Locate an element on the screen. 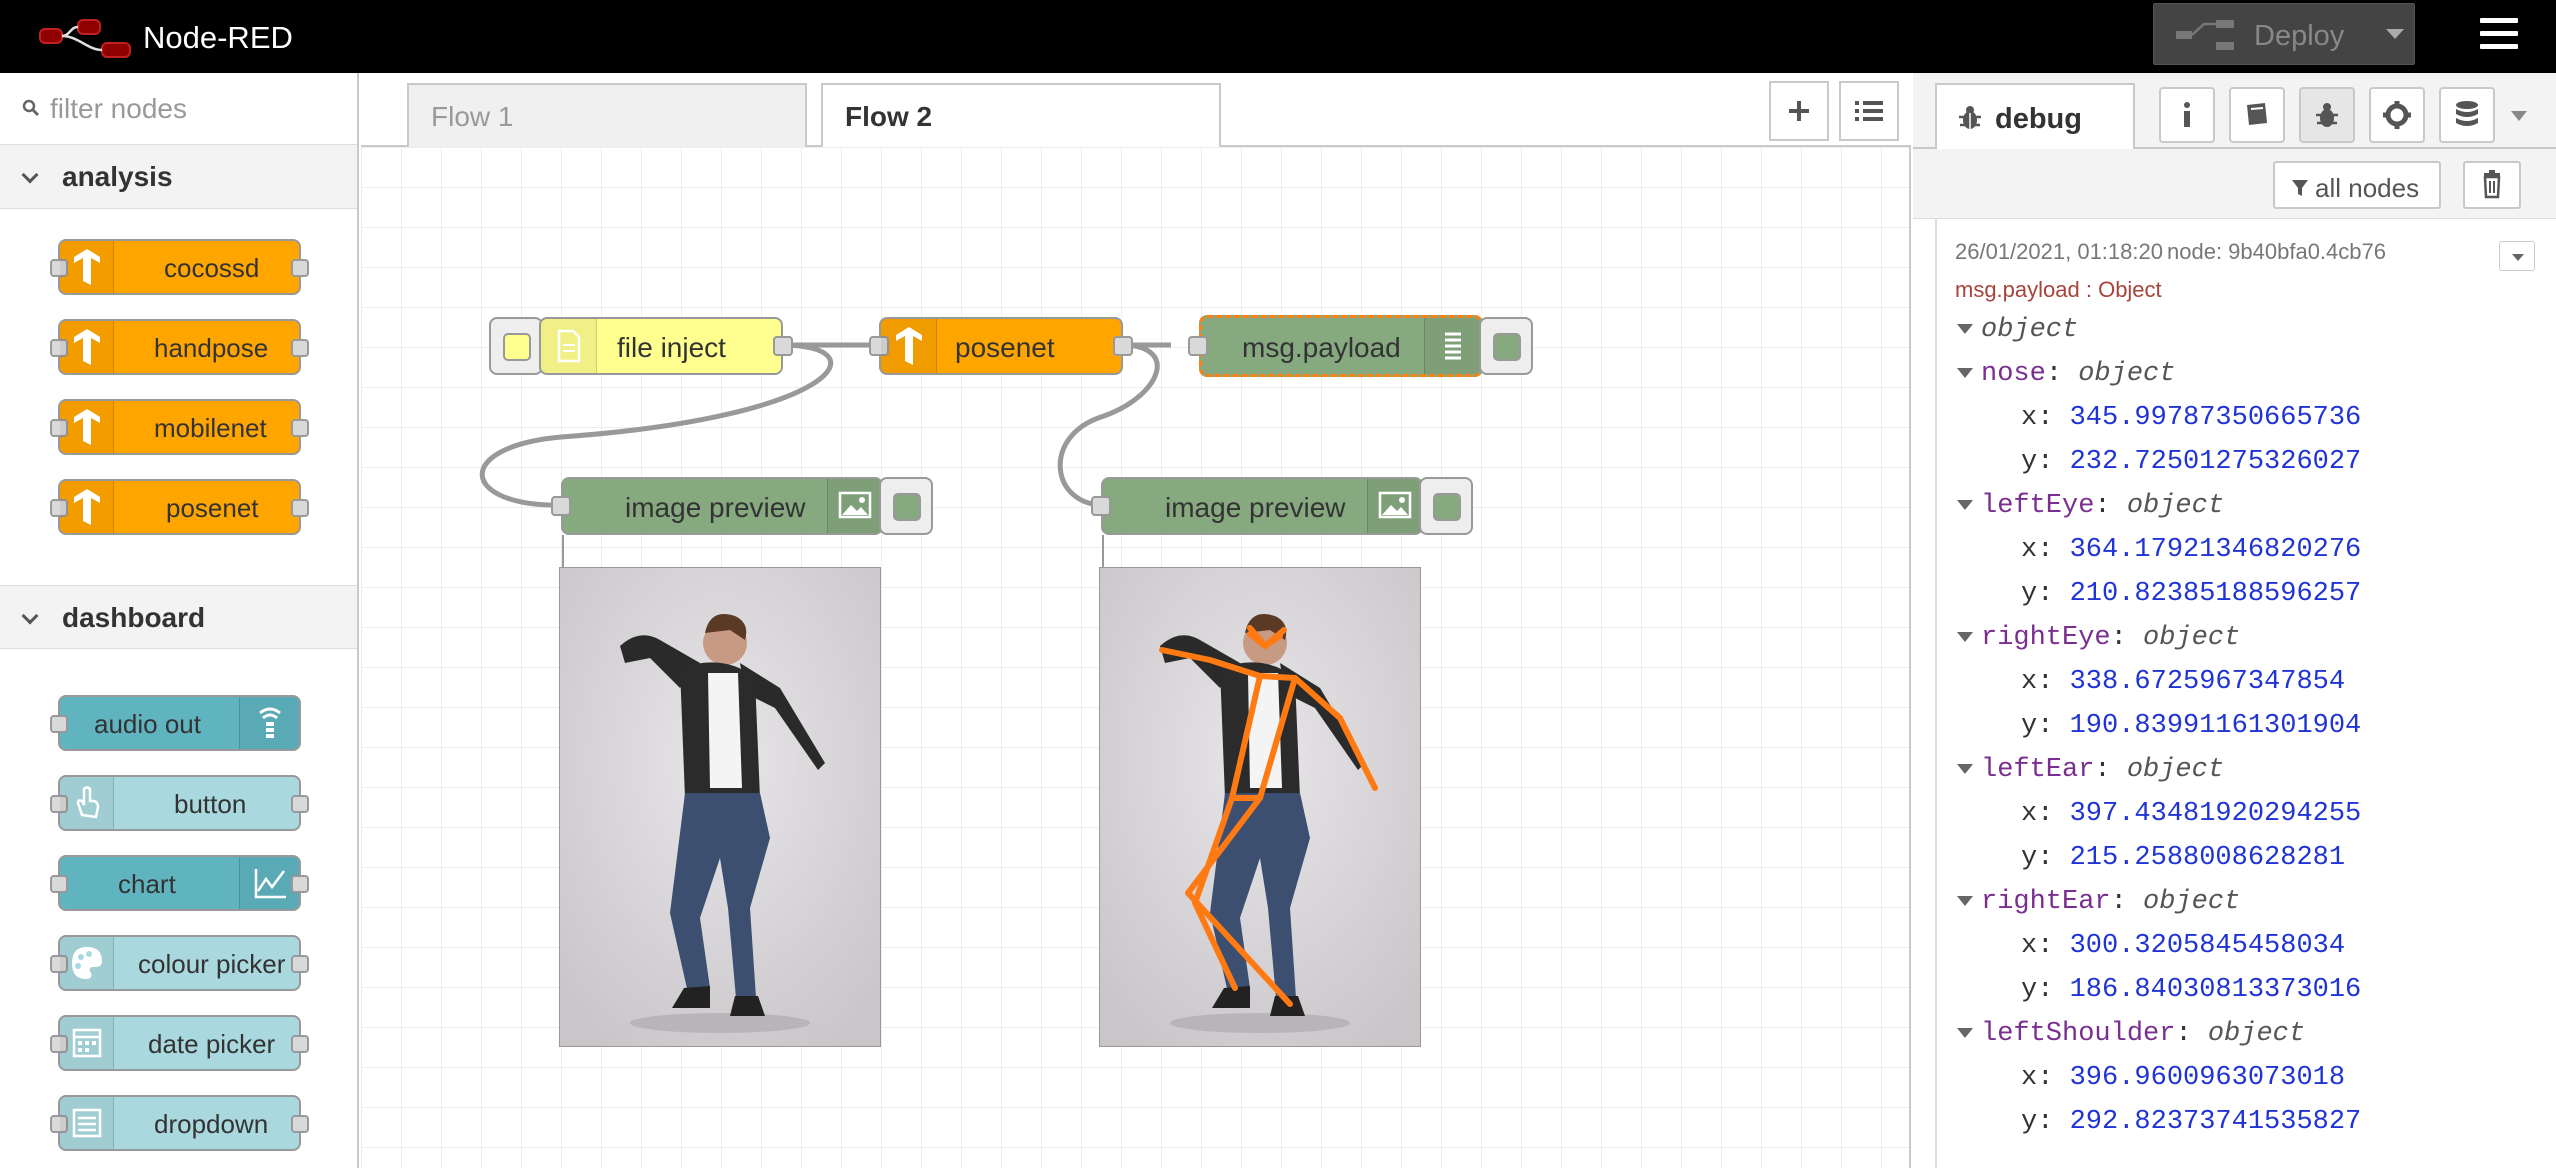 This screenshot has height=1168, width=2556. plus-icon is located at coordinates (1799, 111).